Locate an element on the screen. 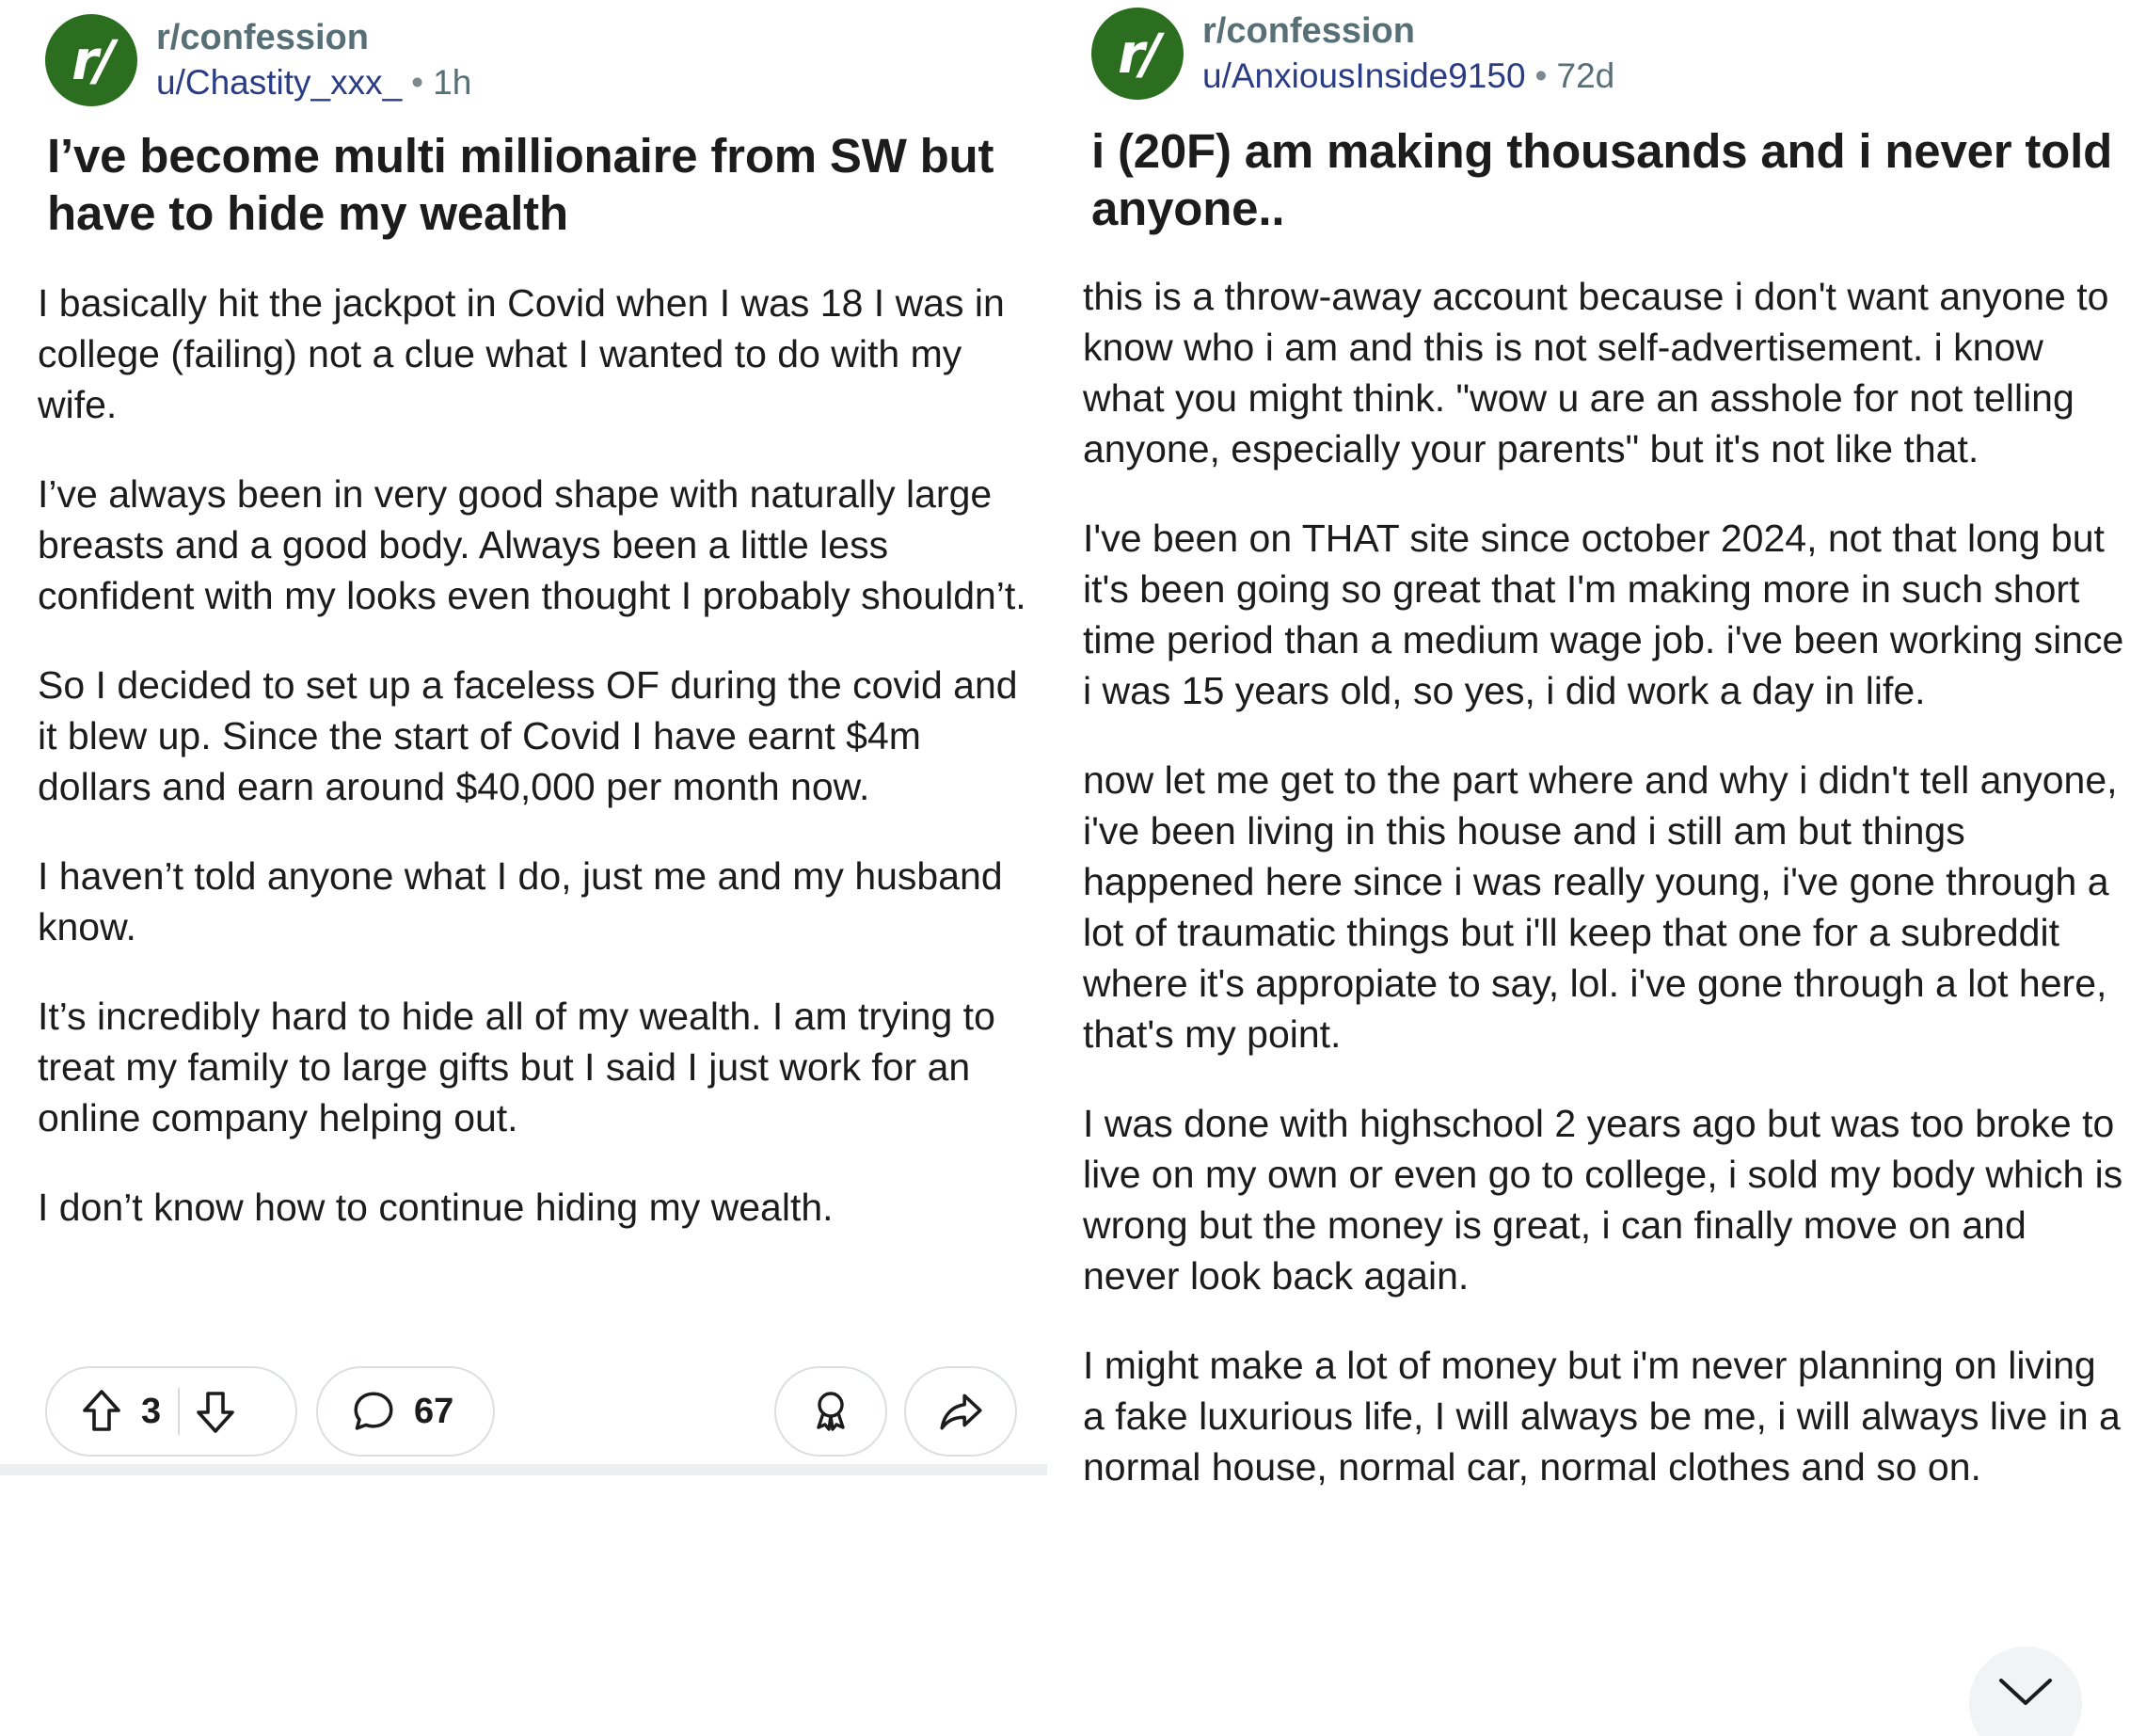 This screenshot has height=1736, width=2146. post-header: r/ r/confession u/AnxiousInside9150 • 72d is located at coordinates (1352, 54).